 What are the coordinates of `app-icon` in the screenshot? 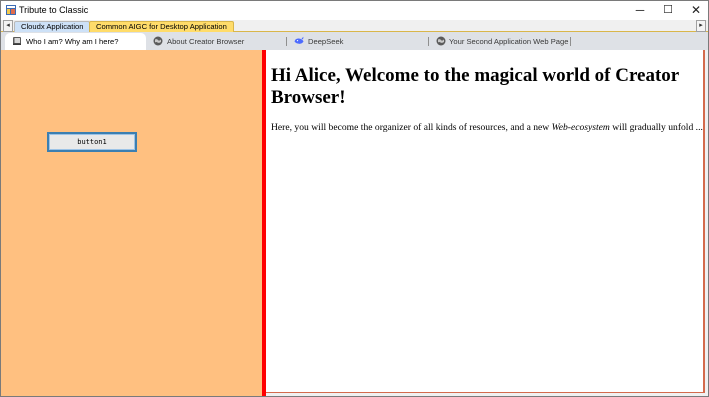 It's located at (11, 10).